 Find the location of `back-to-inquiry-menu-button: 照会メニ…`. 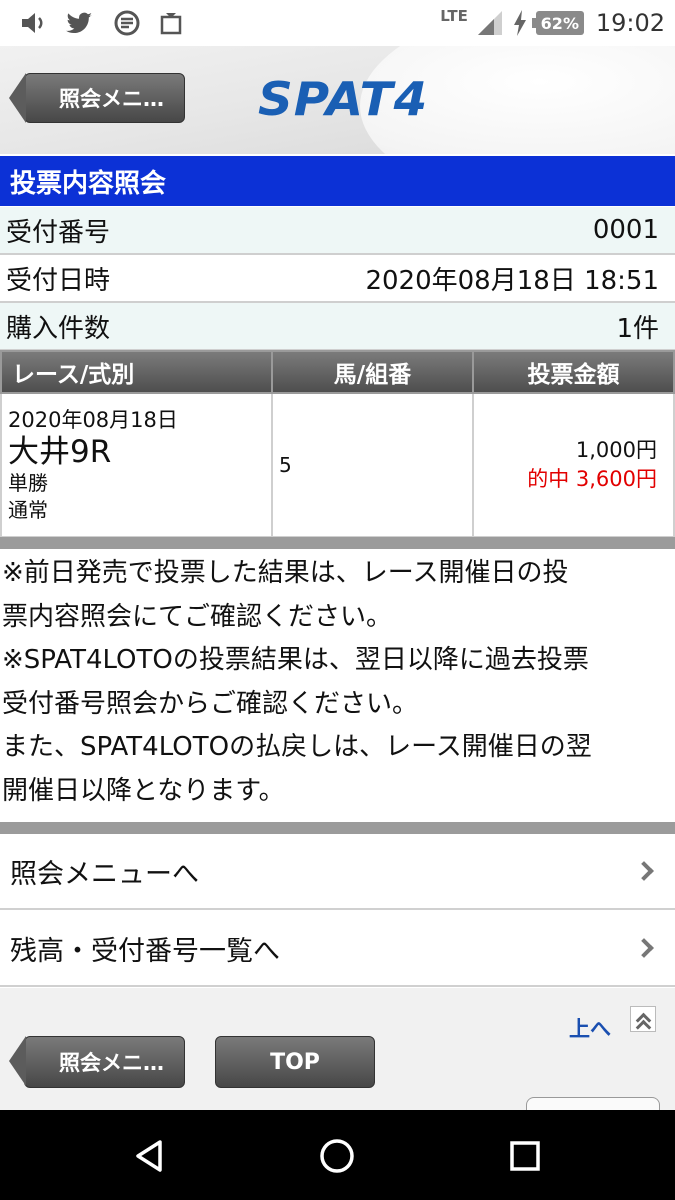

back-to-inquiry-menu-button: 照会メニ… is located at coordinates (97, 98).